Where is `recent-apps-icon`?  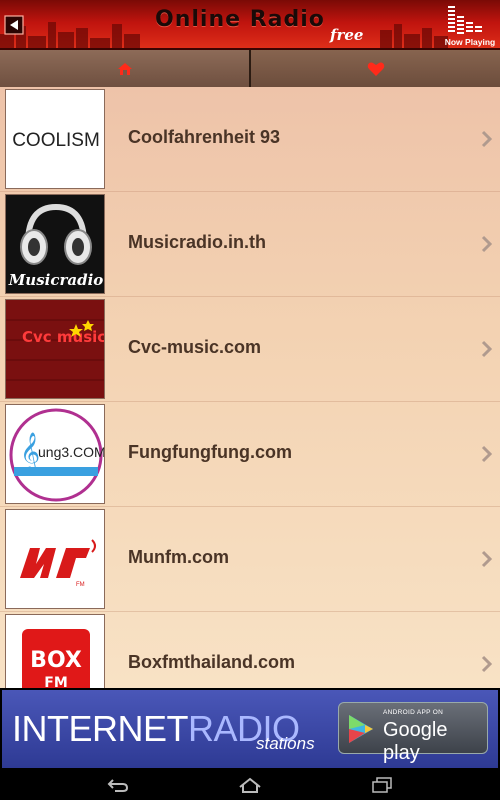
recent-apps-icon is located at coordinates (382, 785).